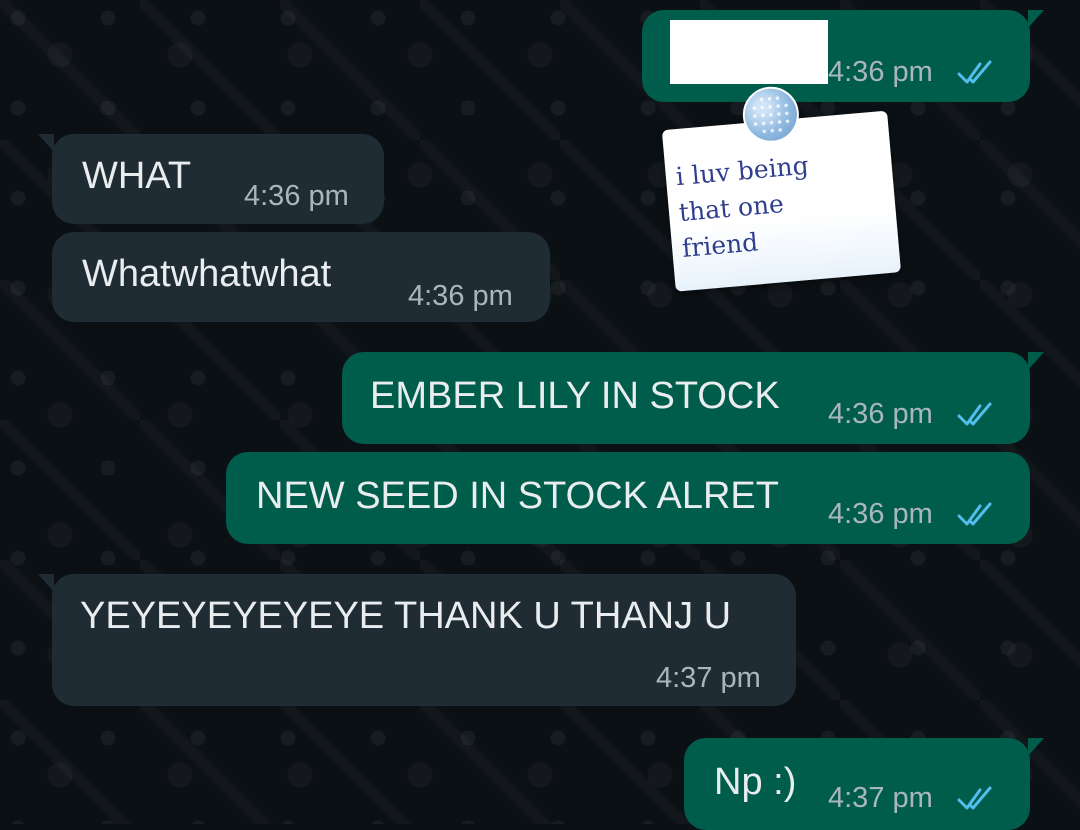 This screenshot has height=830, width=1080. I want to click on message-text: NEW SEED IN STOCK ALRET, so click(517, 496).